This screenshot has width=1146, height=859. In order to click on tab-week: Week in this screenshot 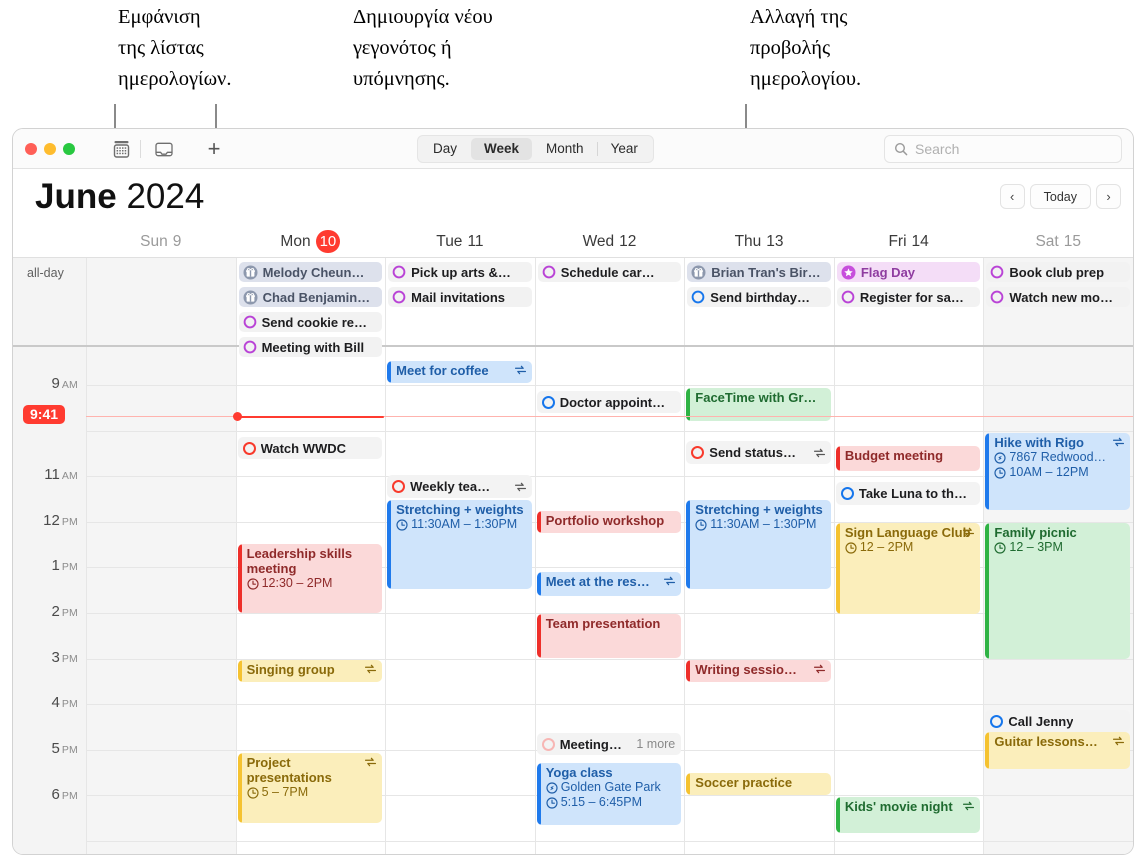, I will do `click(502, 149)`.